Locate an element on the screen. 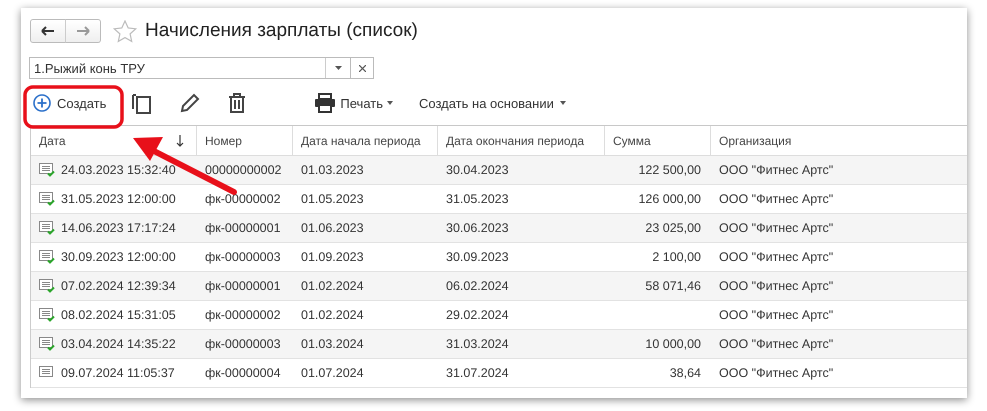 The width and height of the screenshot is (987, 411). table-cell: 01.05.2023 is located at coordinates (332, 199).